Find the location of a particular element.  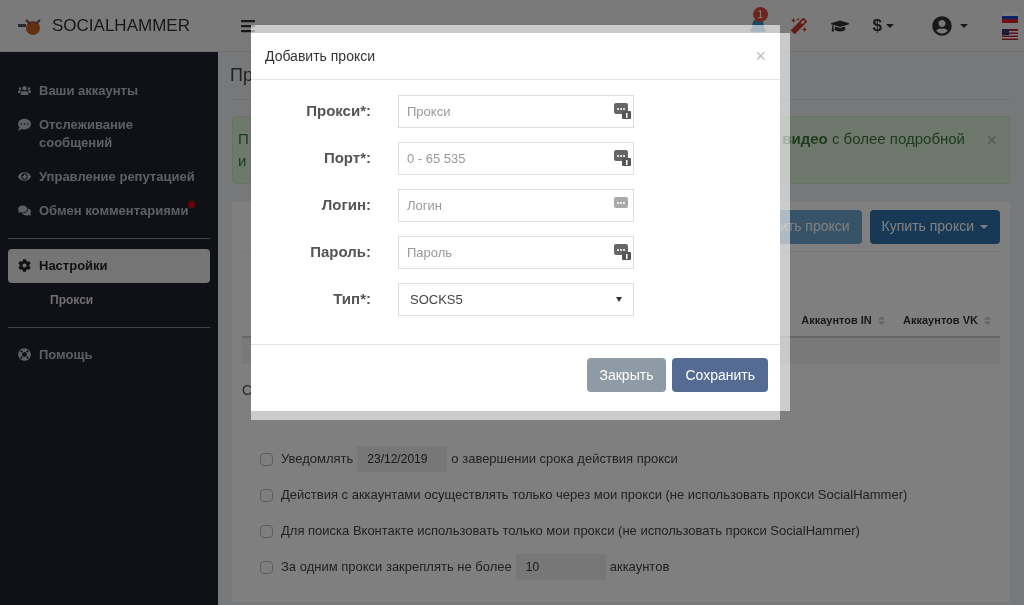

brand-name: SOCIALHAMMER is located at coordinates (121, 25).